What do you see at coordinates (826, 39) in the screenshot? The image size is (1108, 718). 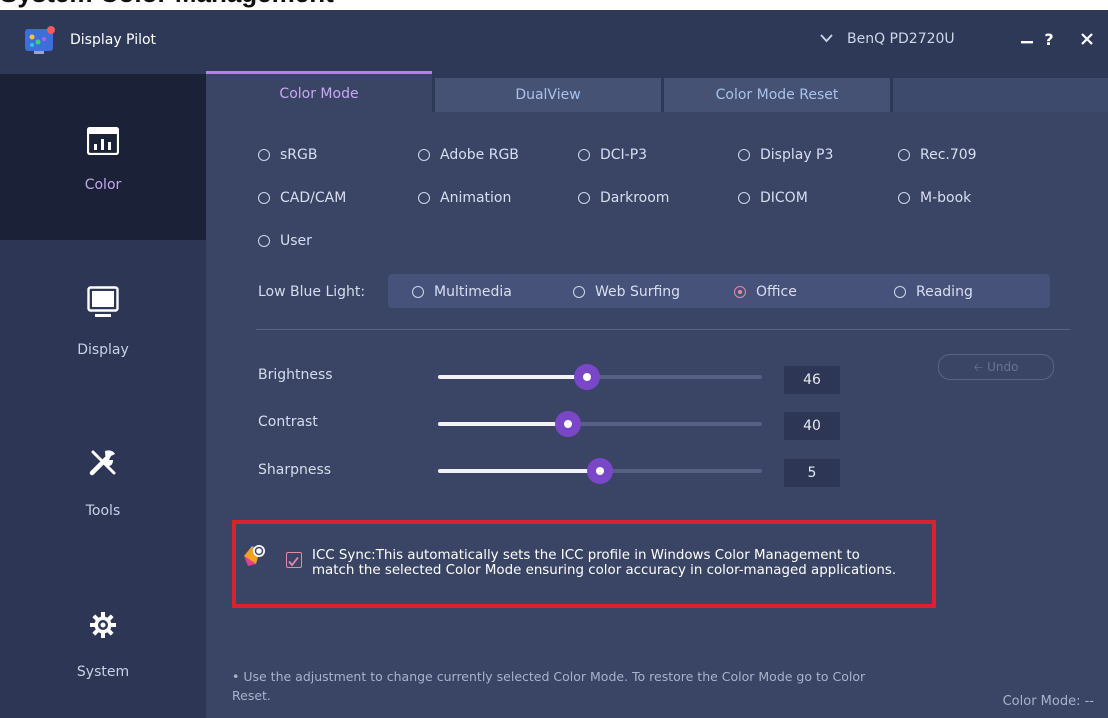 I see `chevron-down-icon` at bounding box center [826, 39].